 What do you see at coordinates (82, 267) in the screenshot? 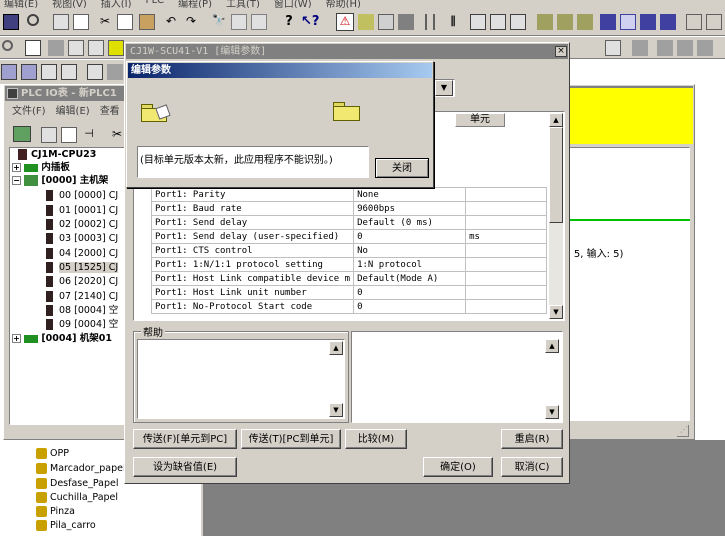
I see `tree-item-slot-selected: 05 [1525] CJ` at bounding box center [82, 267].